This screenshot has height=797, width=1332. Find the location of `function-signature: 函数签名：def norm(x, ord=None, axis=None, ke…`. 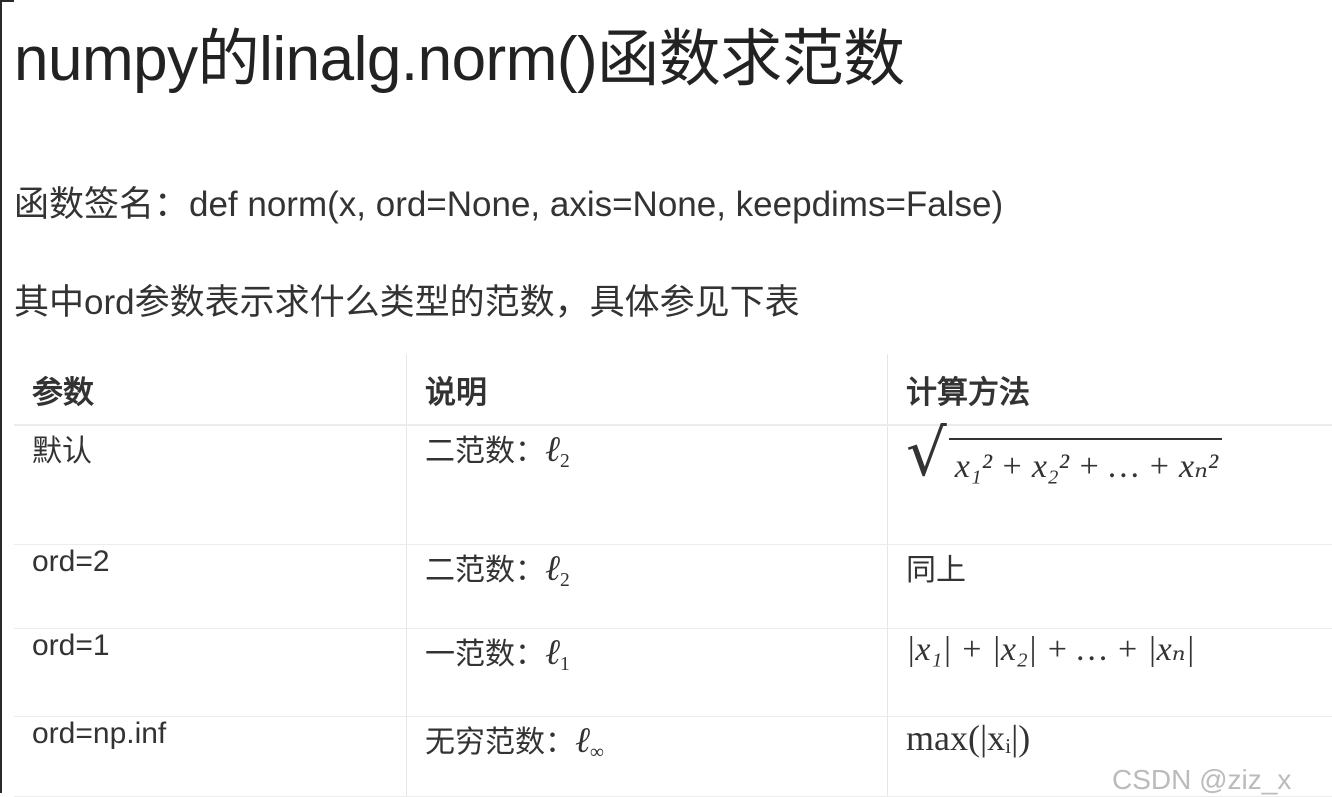

function-signature: 函数签名：def norm(x, ord=None, axis=None, ke… is located at coordinates (508, 201).